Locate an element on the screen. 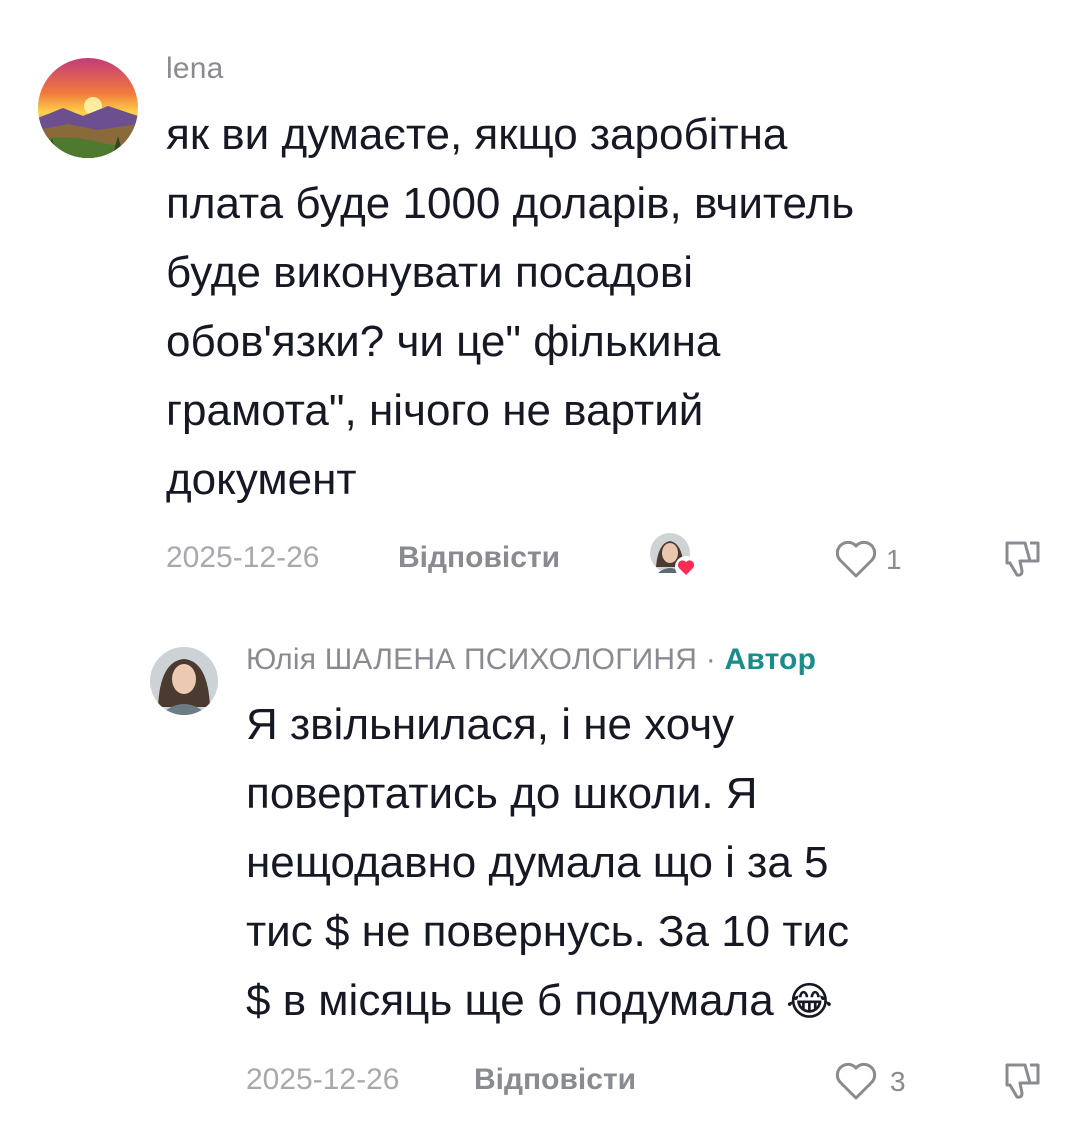 The image size is (1080, 1136). reply-username-row: Юлія ШАЛЕНА ПСИХОЛОГИНЯ · Автор is located at coordinates (531, 660).